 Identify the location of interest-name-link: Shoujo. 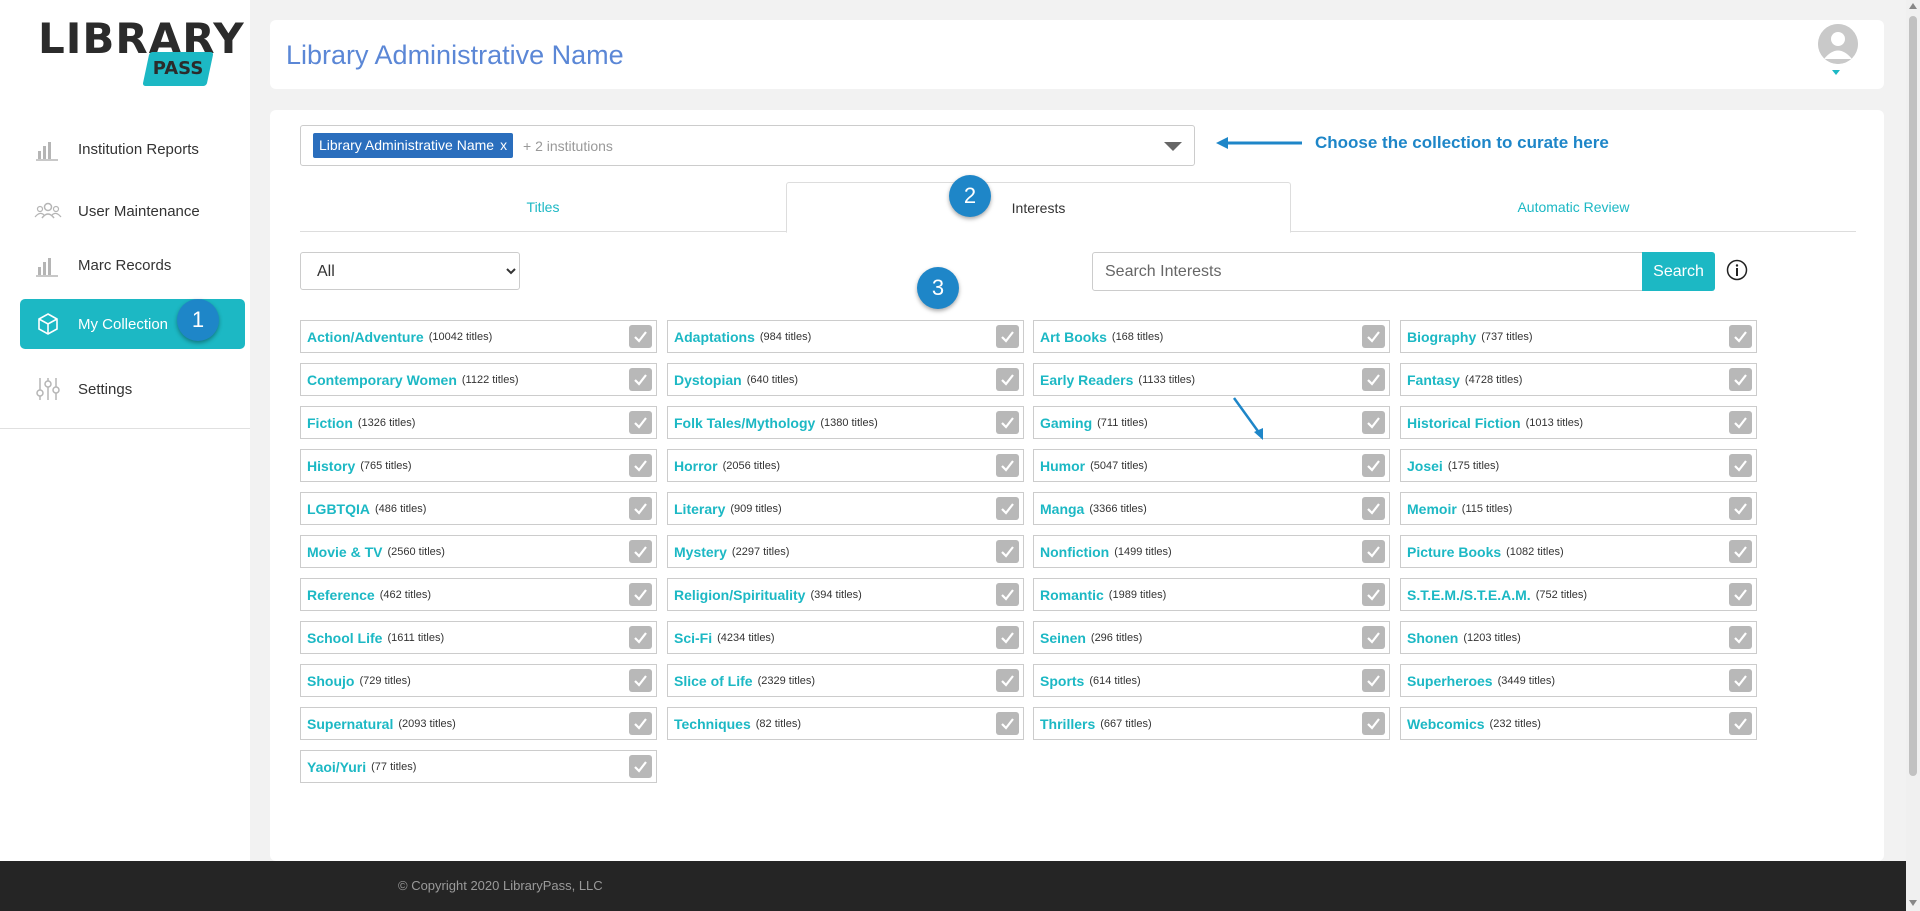
(330, 681).